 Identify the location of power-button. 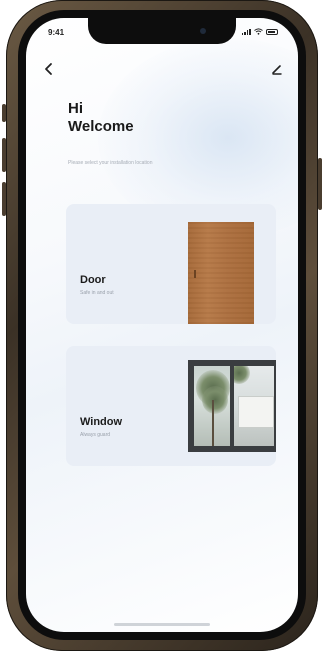
(320, 184).